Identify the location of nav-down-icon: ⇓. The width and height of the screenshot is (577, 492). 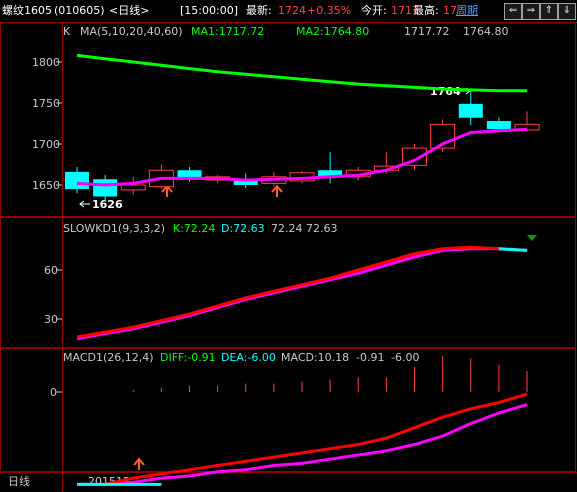
(567, 11).